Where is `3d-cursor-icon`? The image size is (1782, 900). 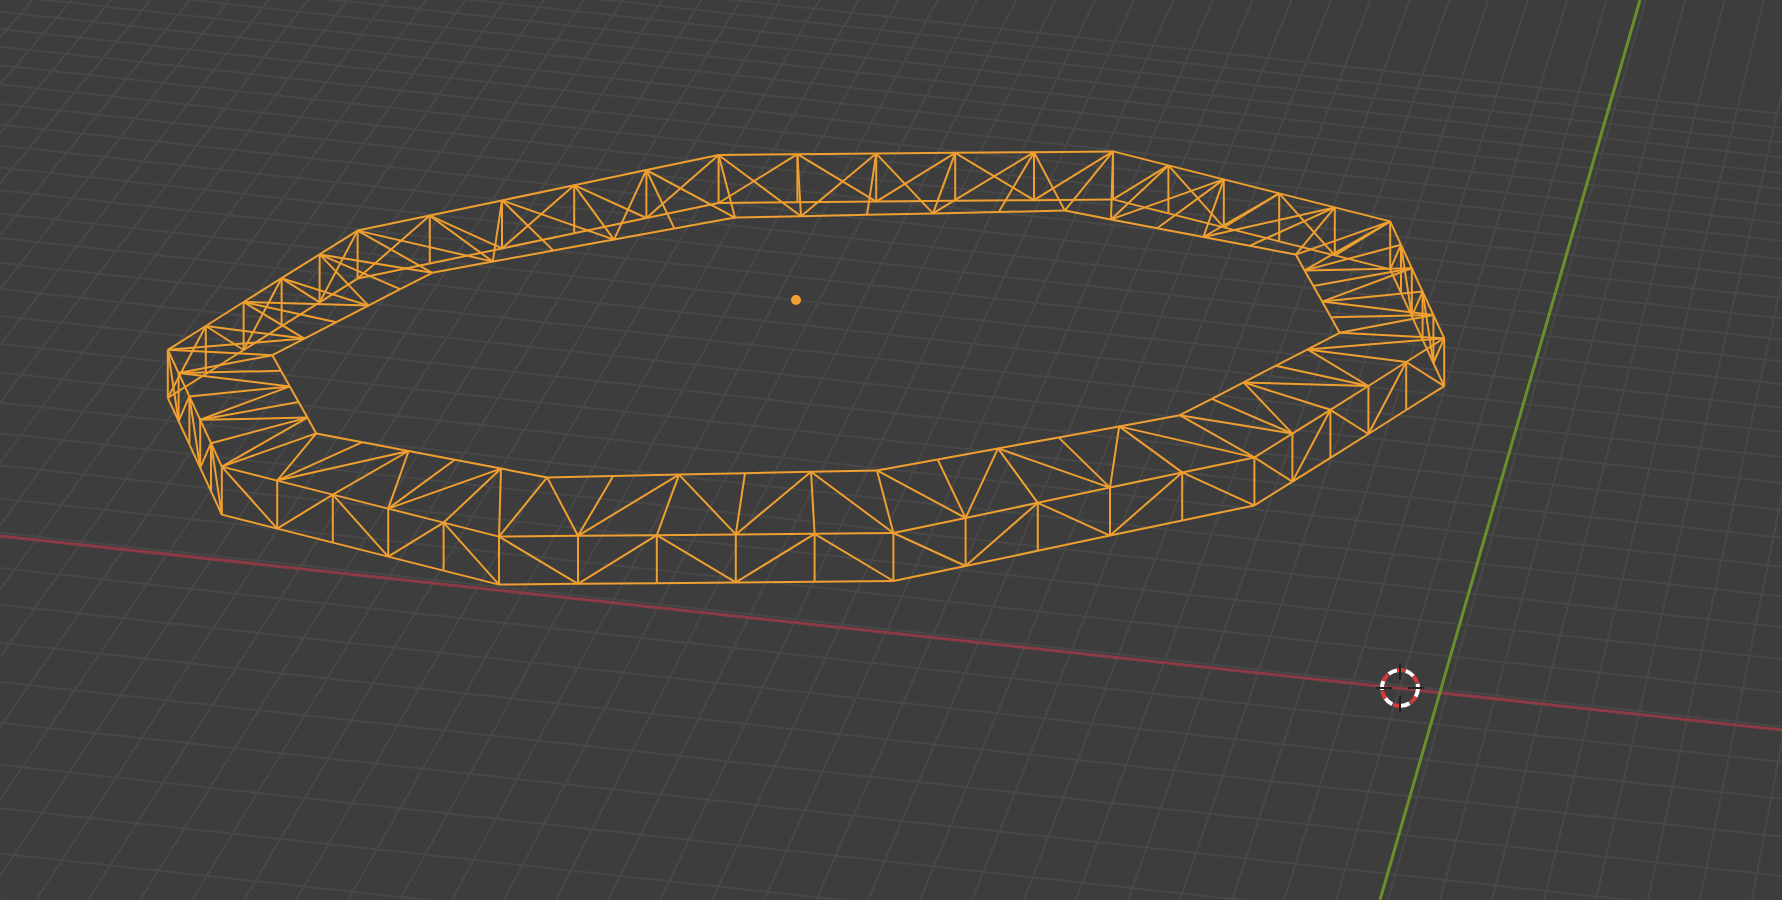
3d-cursor-icon is located at coordinates (1400, 688).